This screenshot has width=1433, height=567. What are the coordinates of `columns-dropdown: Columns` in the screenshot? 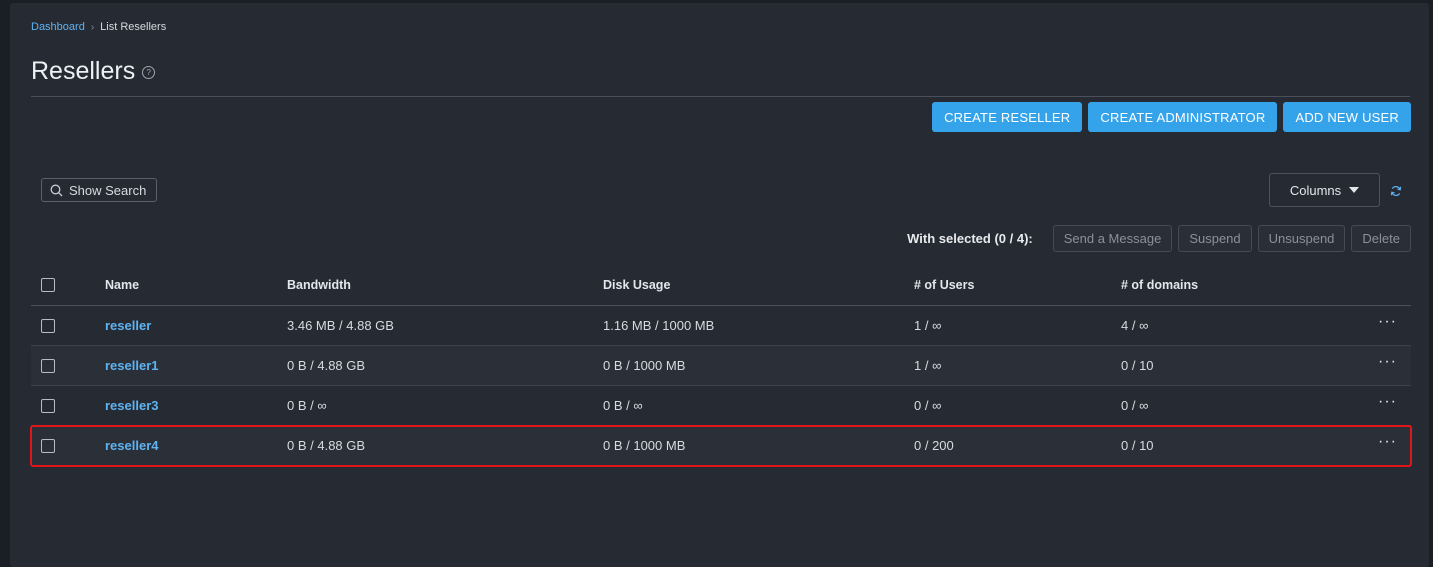 It's located at (1324, 190).